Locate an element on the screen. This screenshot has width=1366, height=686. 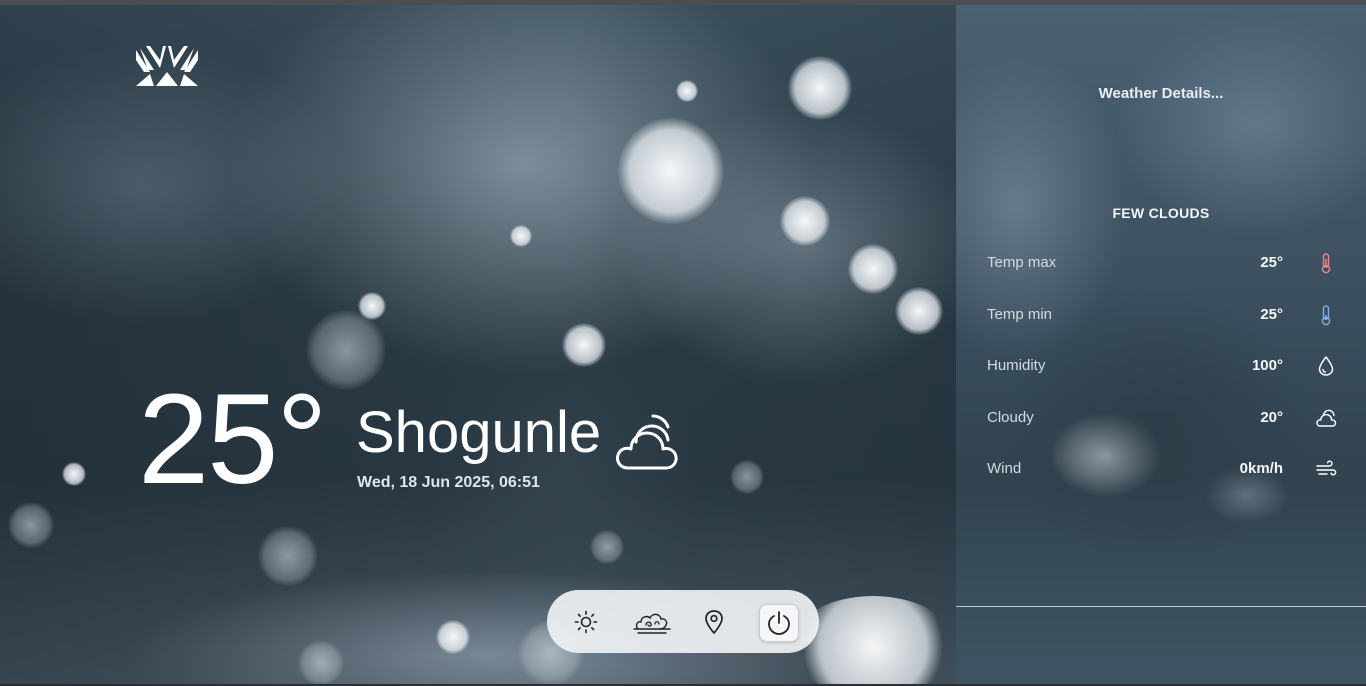
detail-value: 100° is located at coordinates (1267, 365).